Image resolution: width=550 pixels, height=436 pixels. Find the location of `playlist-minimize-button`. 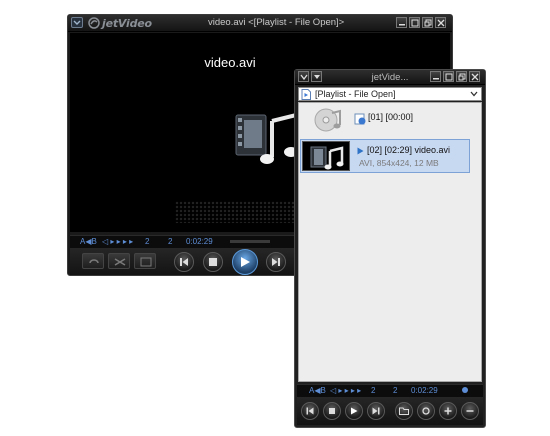

playlist-minimize-button is located at coordinates (435, 76).